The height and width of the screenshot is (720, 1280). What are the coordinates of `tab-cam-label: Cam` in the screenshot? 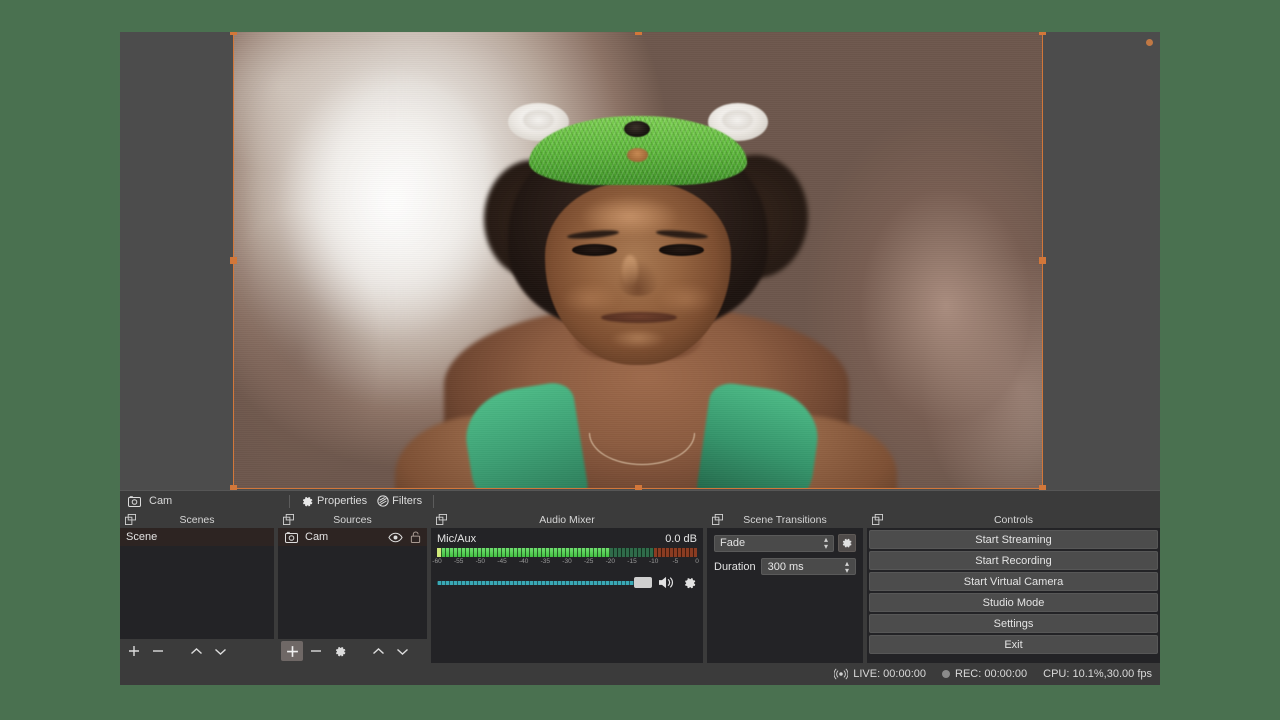 It's located at (161, 501).